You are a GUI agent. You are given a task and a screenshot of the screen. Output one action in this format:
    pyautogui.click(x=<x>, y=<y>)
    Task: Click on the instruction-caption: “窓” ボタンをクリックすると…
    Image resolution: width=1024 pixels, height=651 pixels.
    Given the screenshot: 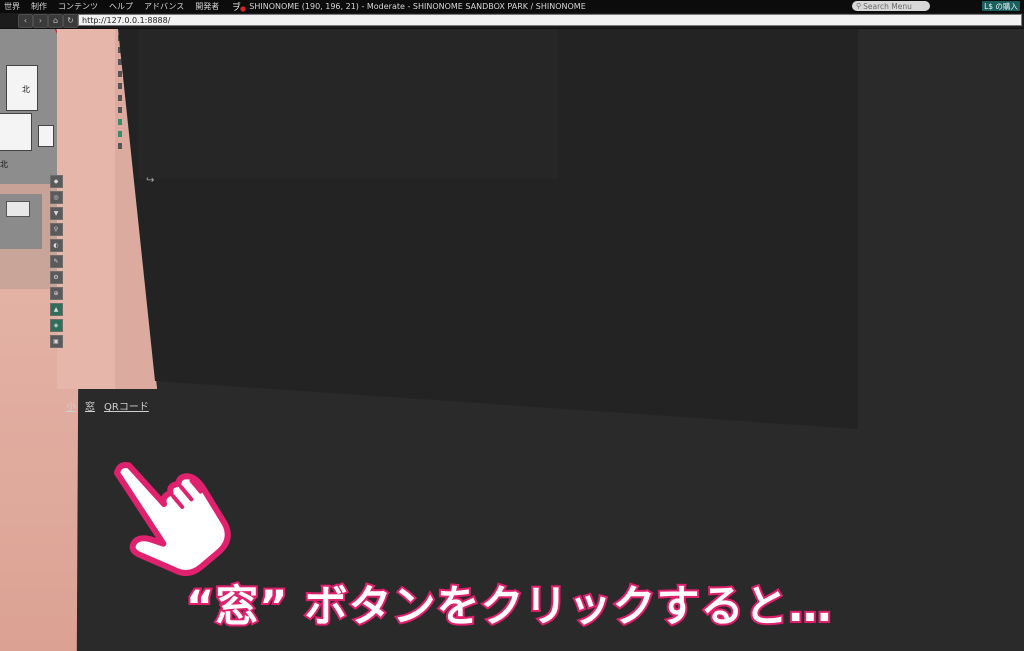 What is the action you would take?
    pyautogui.click(x=509, y=607)
    